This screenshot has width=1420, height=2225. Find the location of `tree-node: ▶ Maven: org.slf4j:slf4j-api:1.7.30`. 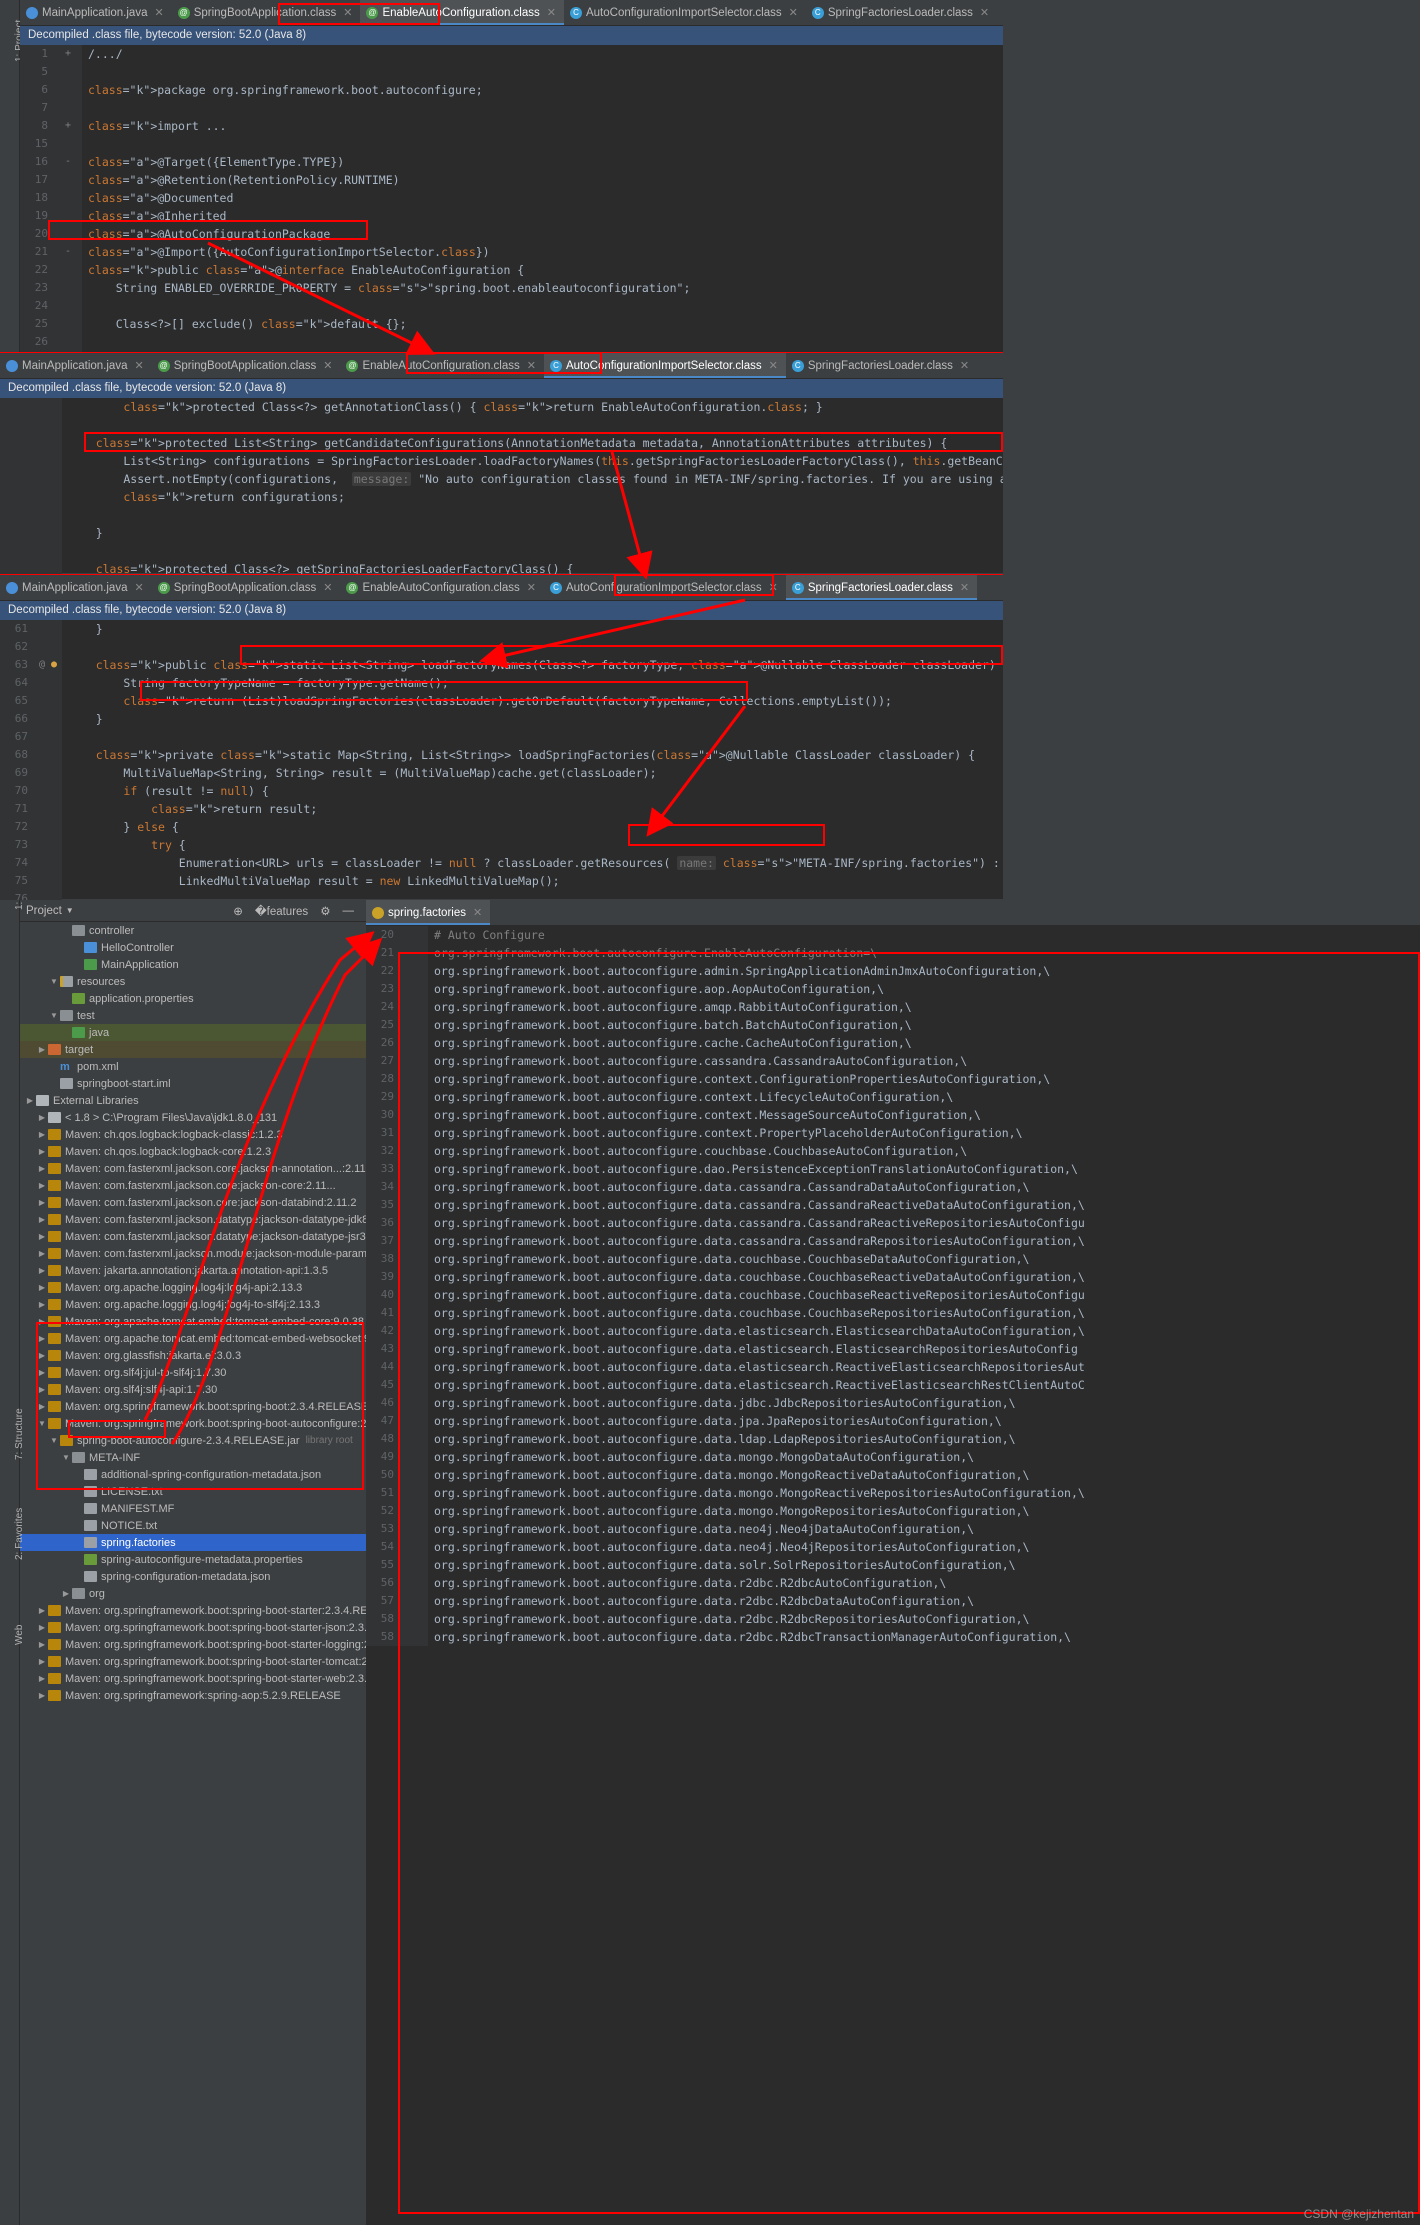

tree-node: ▶ Maven: org.slf4j:slf4j-api:1.7.30 is located at coordinates (193, 1389).